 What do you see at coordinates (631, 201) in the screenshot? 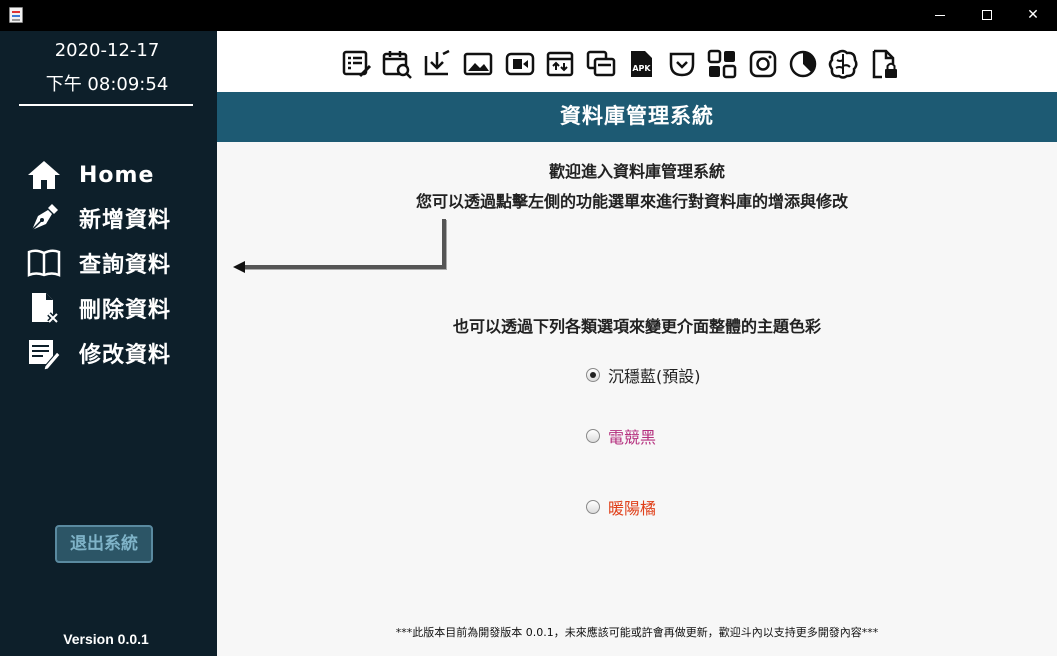
I see `welcome-instruction: 您可以透過點擊左側的功能選單來進行對資料庫的增添與修改` at bounding box center [631, 201].